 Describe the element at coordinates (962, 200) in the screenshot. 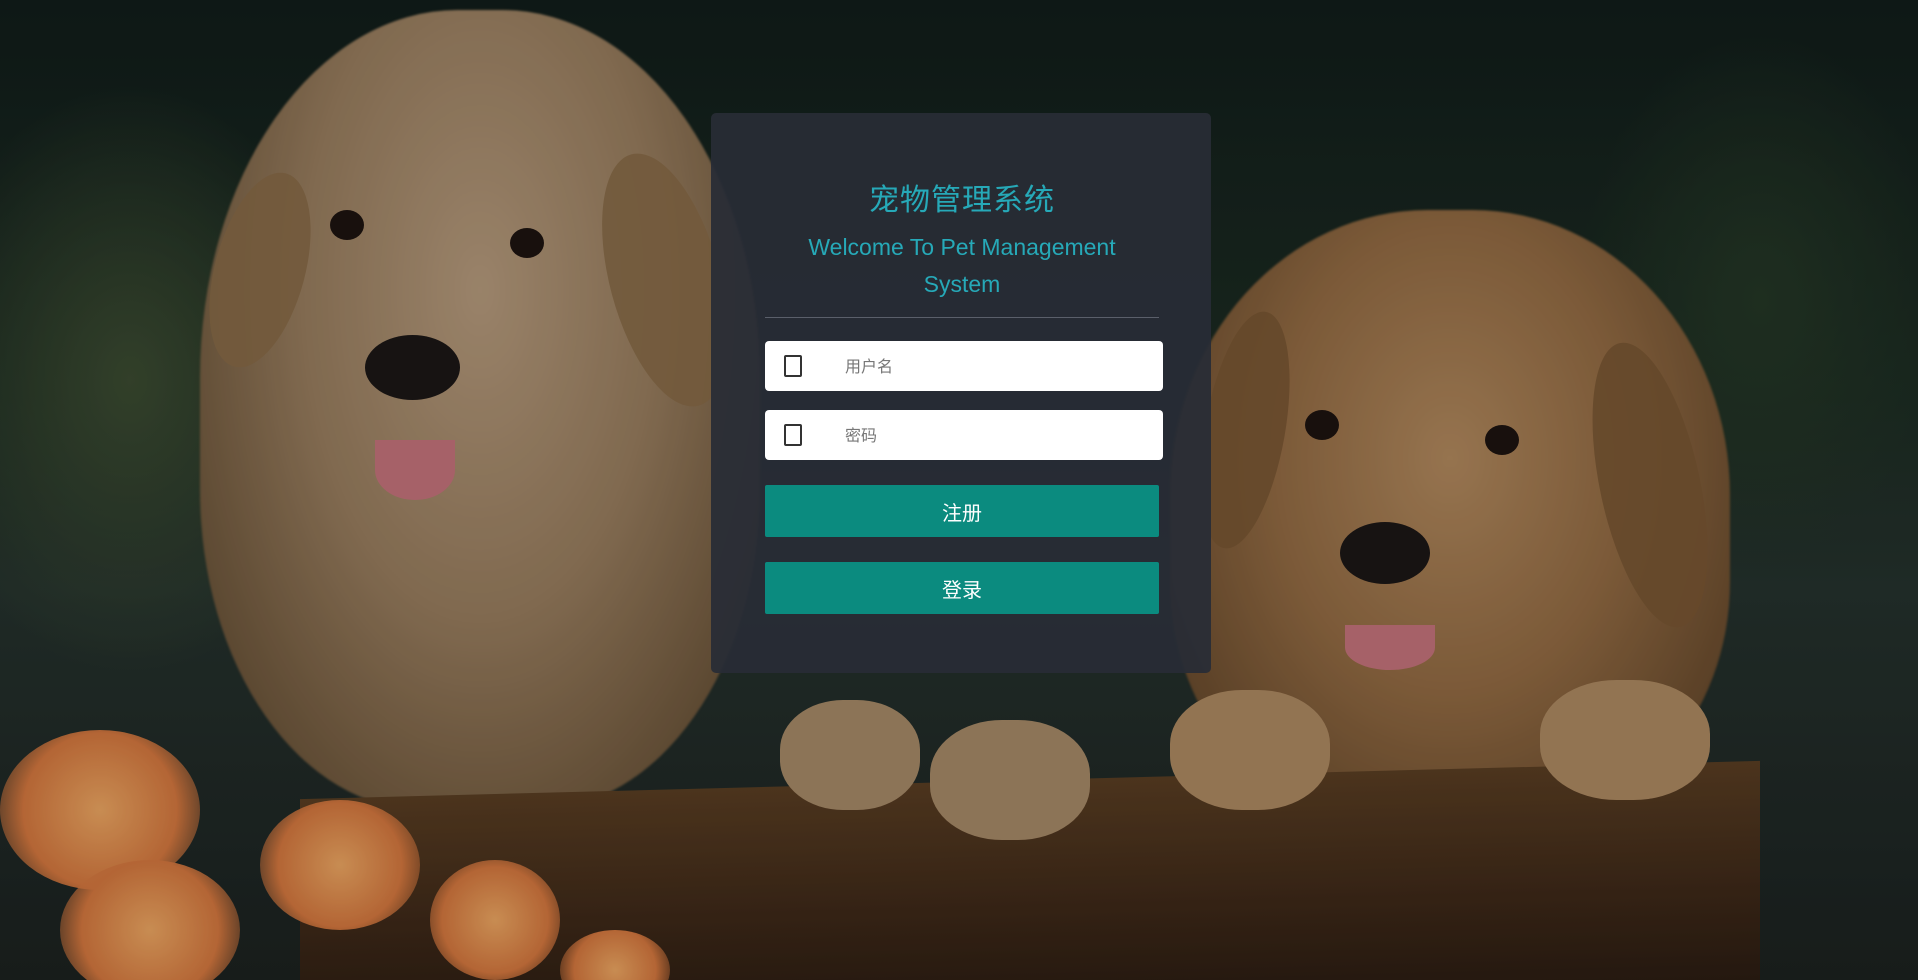

I see `page-title: 宠物管理系统` at that location.